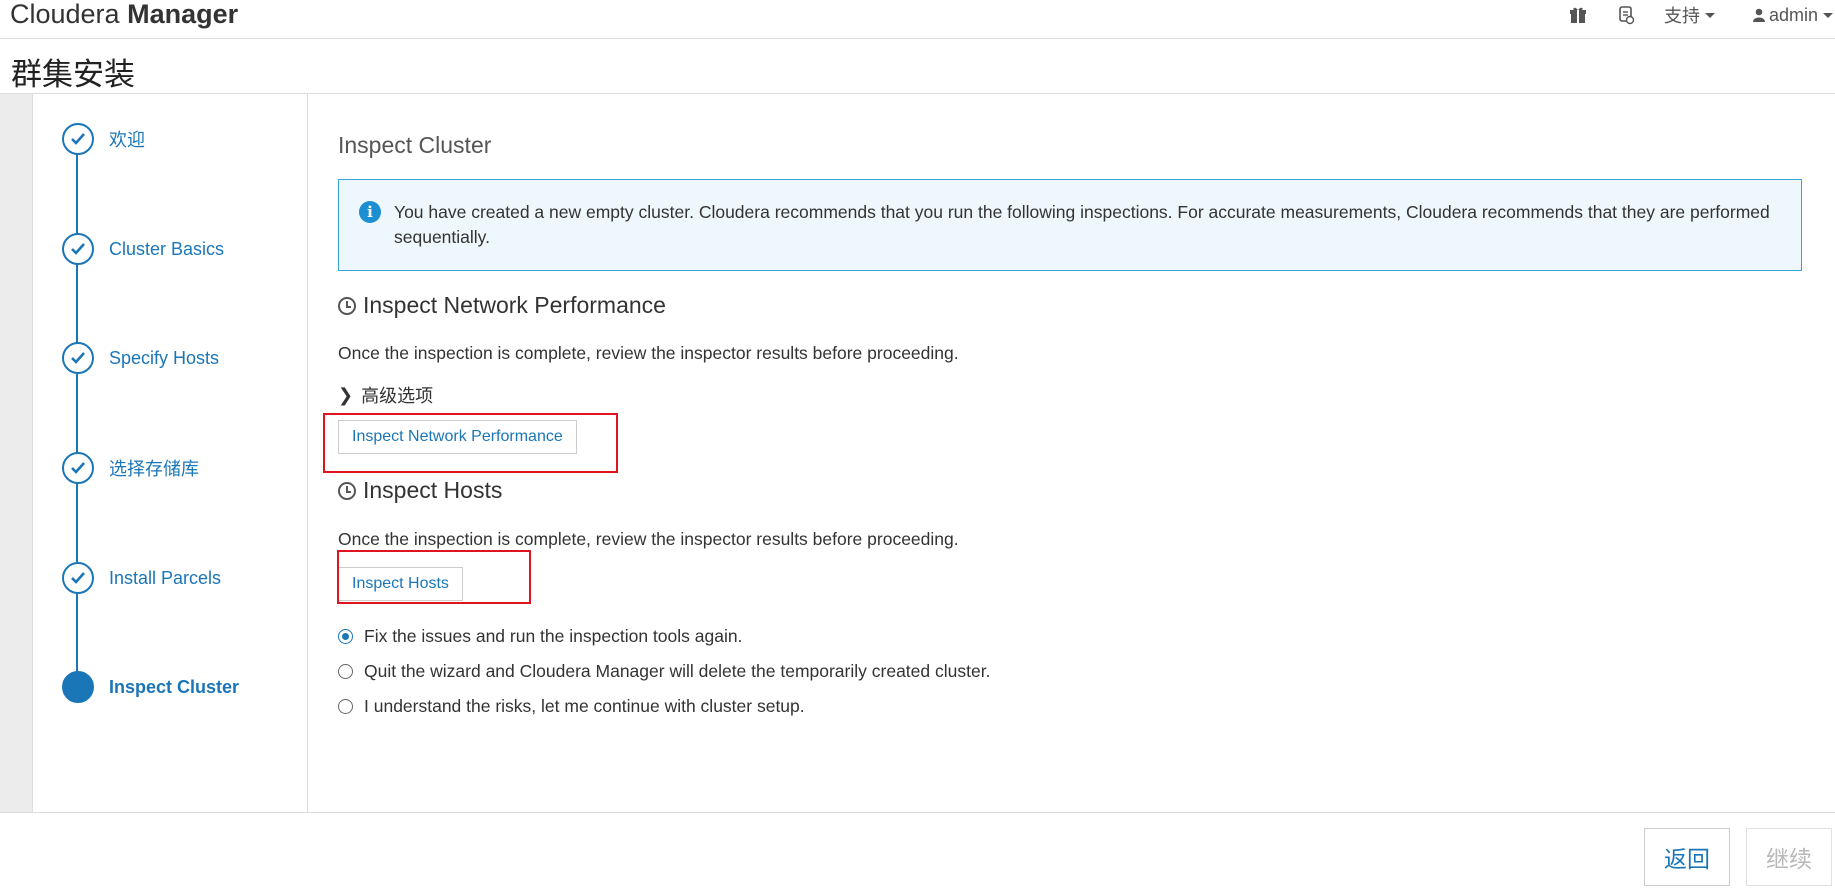 This screenshot has width=1835, height=890. I want to click on step-cluster-basics: Cluster Basics, so click(143, 249).